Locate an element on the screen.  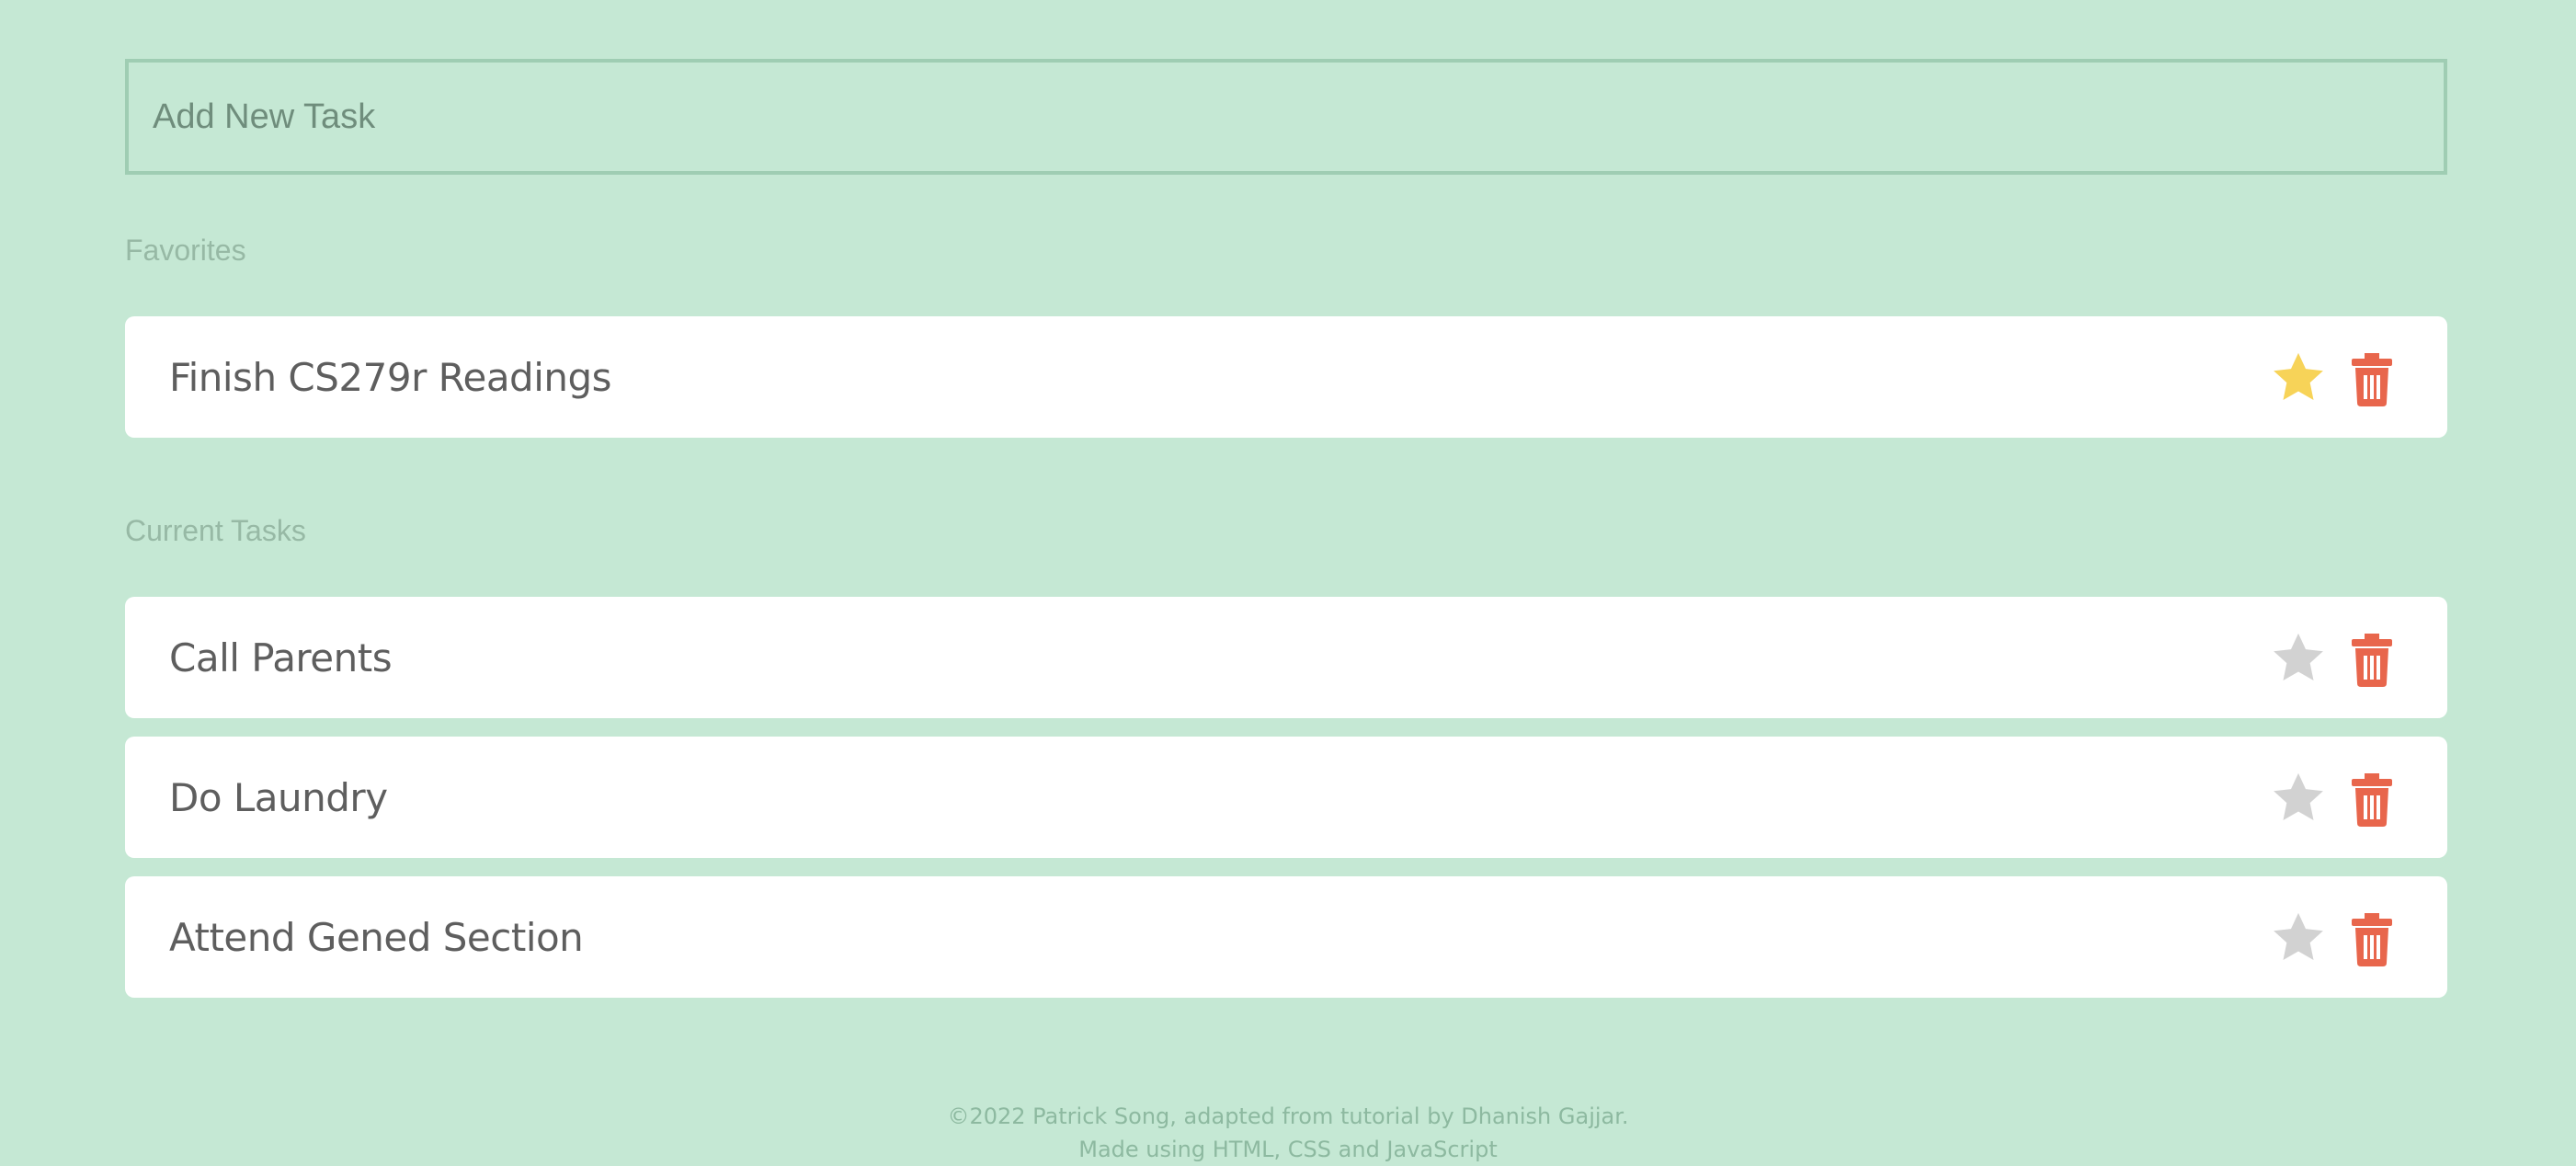
favorites-heading: Favorites is located at coordinates (185, 250).